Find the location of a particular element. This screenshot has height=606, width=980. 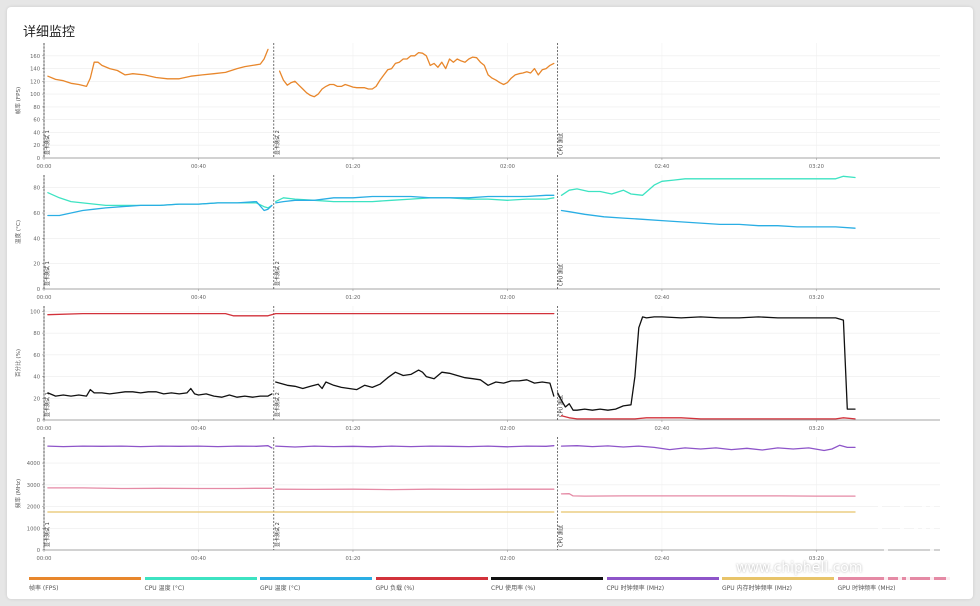

legend-item: GPU 内存时钟频率 (MHz) is located at coordinates (778, 584).